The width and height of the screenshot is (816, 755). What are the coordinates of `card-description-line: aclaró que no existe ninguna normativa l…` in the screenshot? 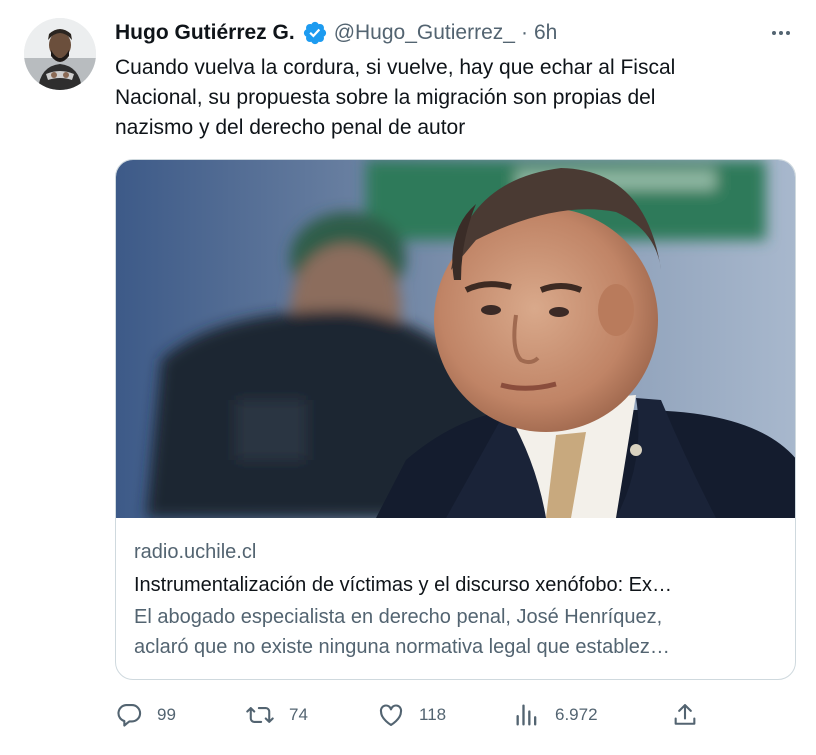 It's located at (402, 647).